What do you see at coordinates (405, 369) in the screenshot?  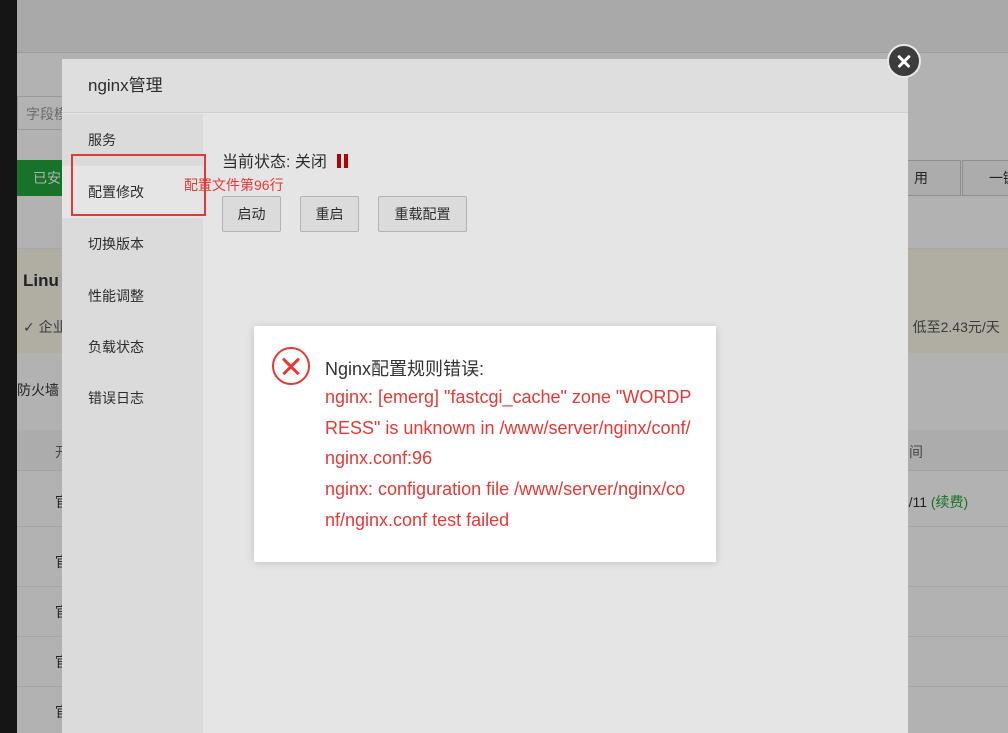 I see `error-title: Nginx配置规则错误:` at bounding box center [405, 369].